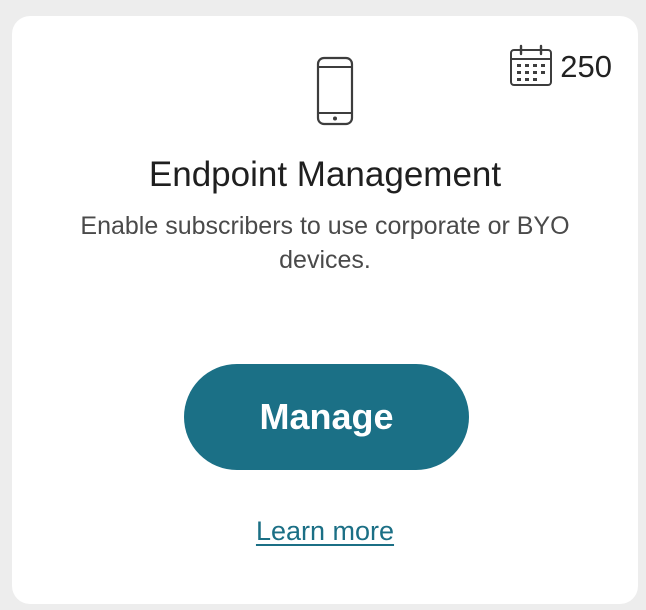  I want to click on counter-value: 250, so click(586, 66).